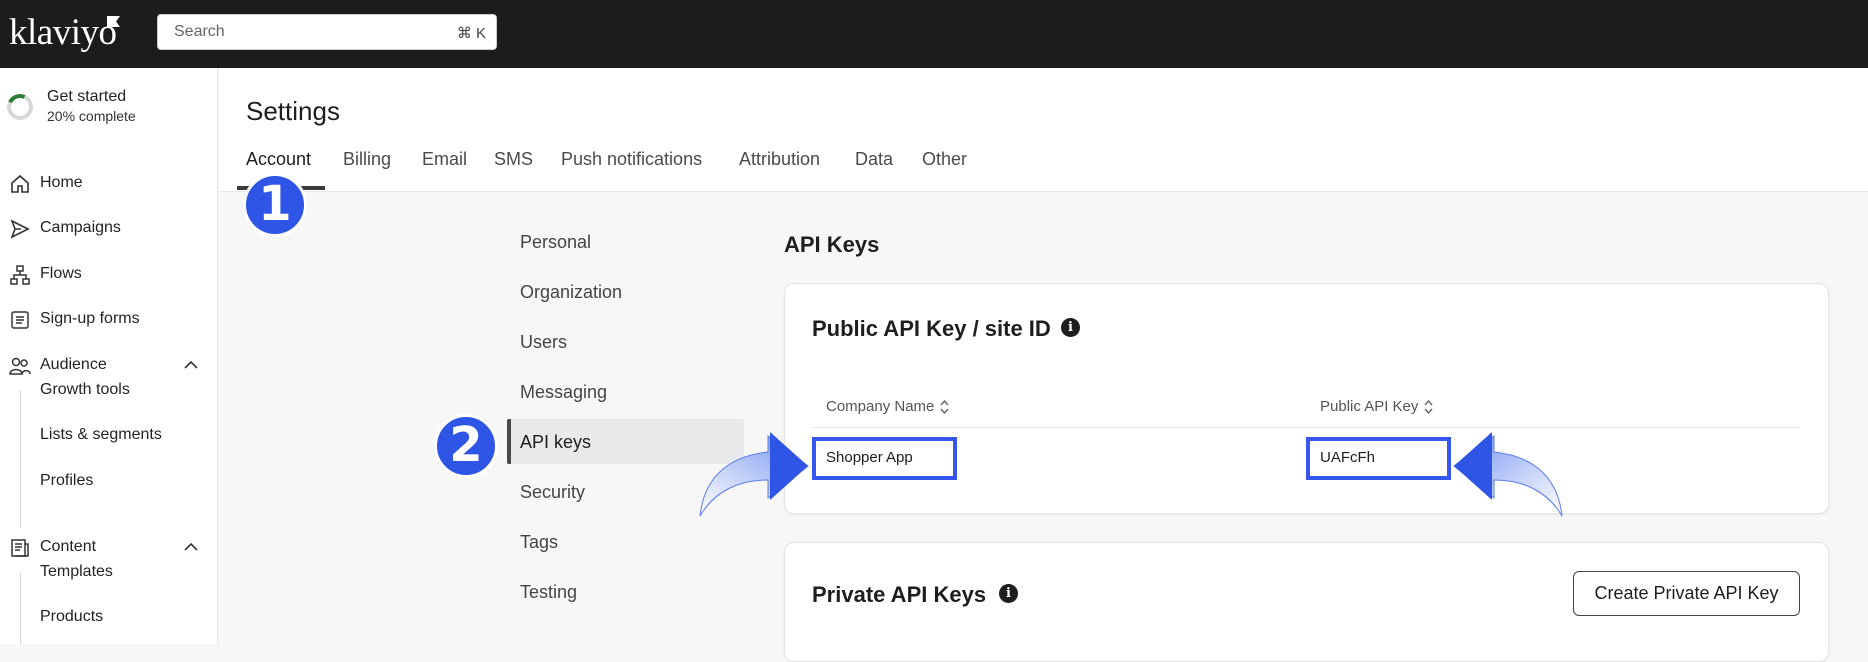 This screenshot has width=1868, height=662. What do you see at coordinates (555, 242) in the screenshot?
I see `subnav-personal: Personal` at bounding box center [555, 242].